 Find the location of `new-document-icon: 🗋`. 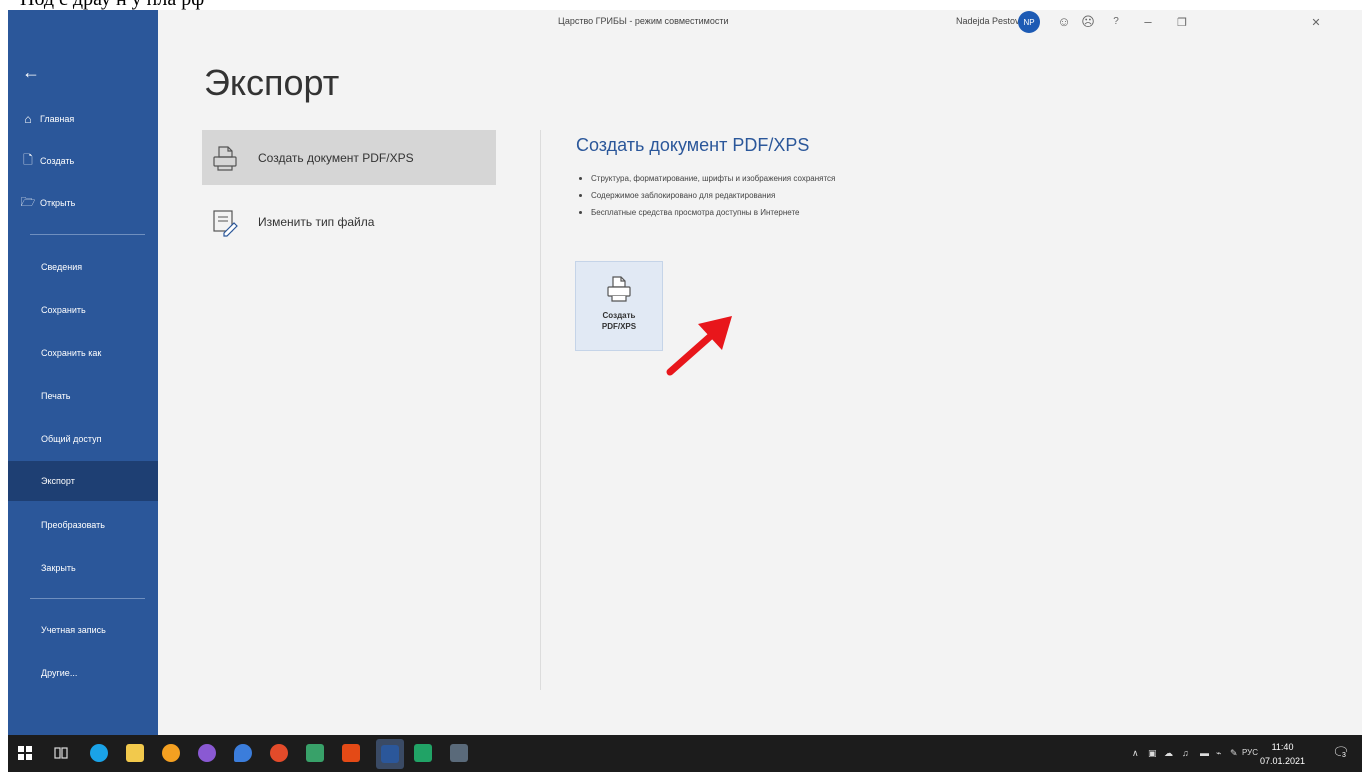

new-document-icon: 🗋 is located at coordinates (28, 159).